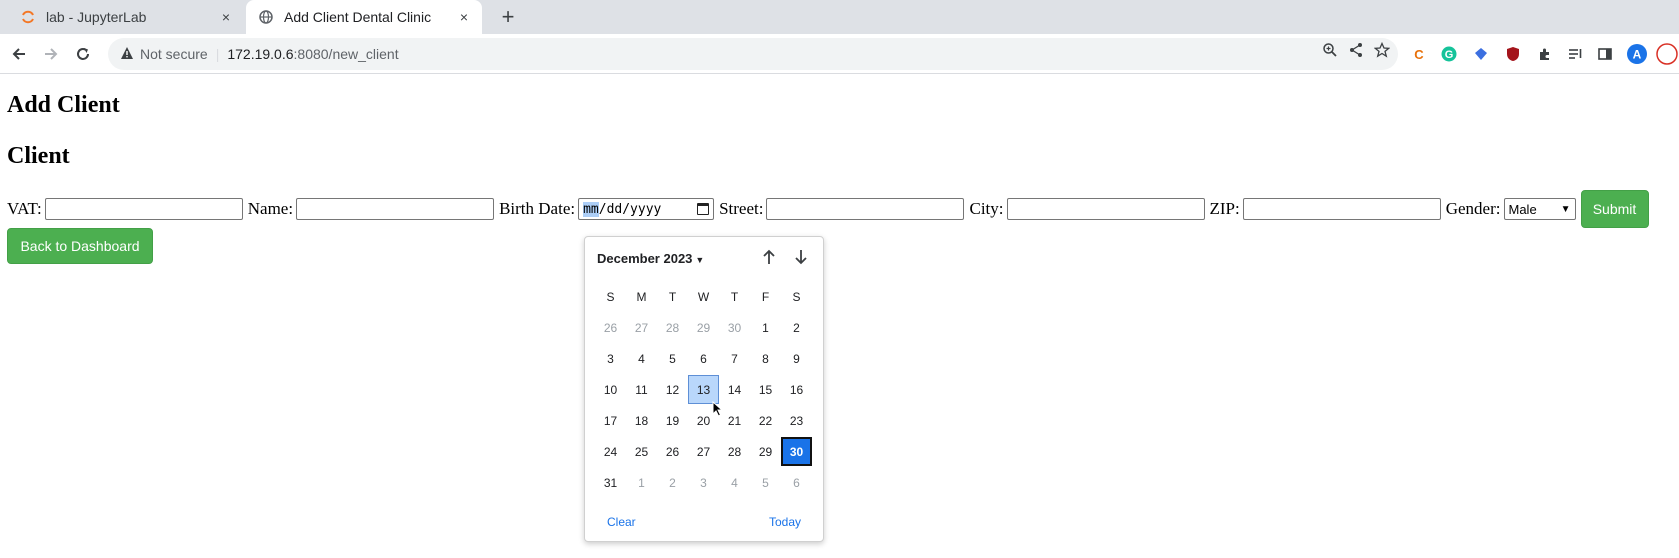 This screenshot has height=558, width=1679. Describe the element at coordinates (537, 208) in the screenshot. I see `birth-date-label: Birth Date:` at that location.